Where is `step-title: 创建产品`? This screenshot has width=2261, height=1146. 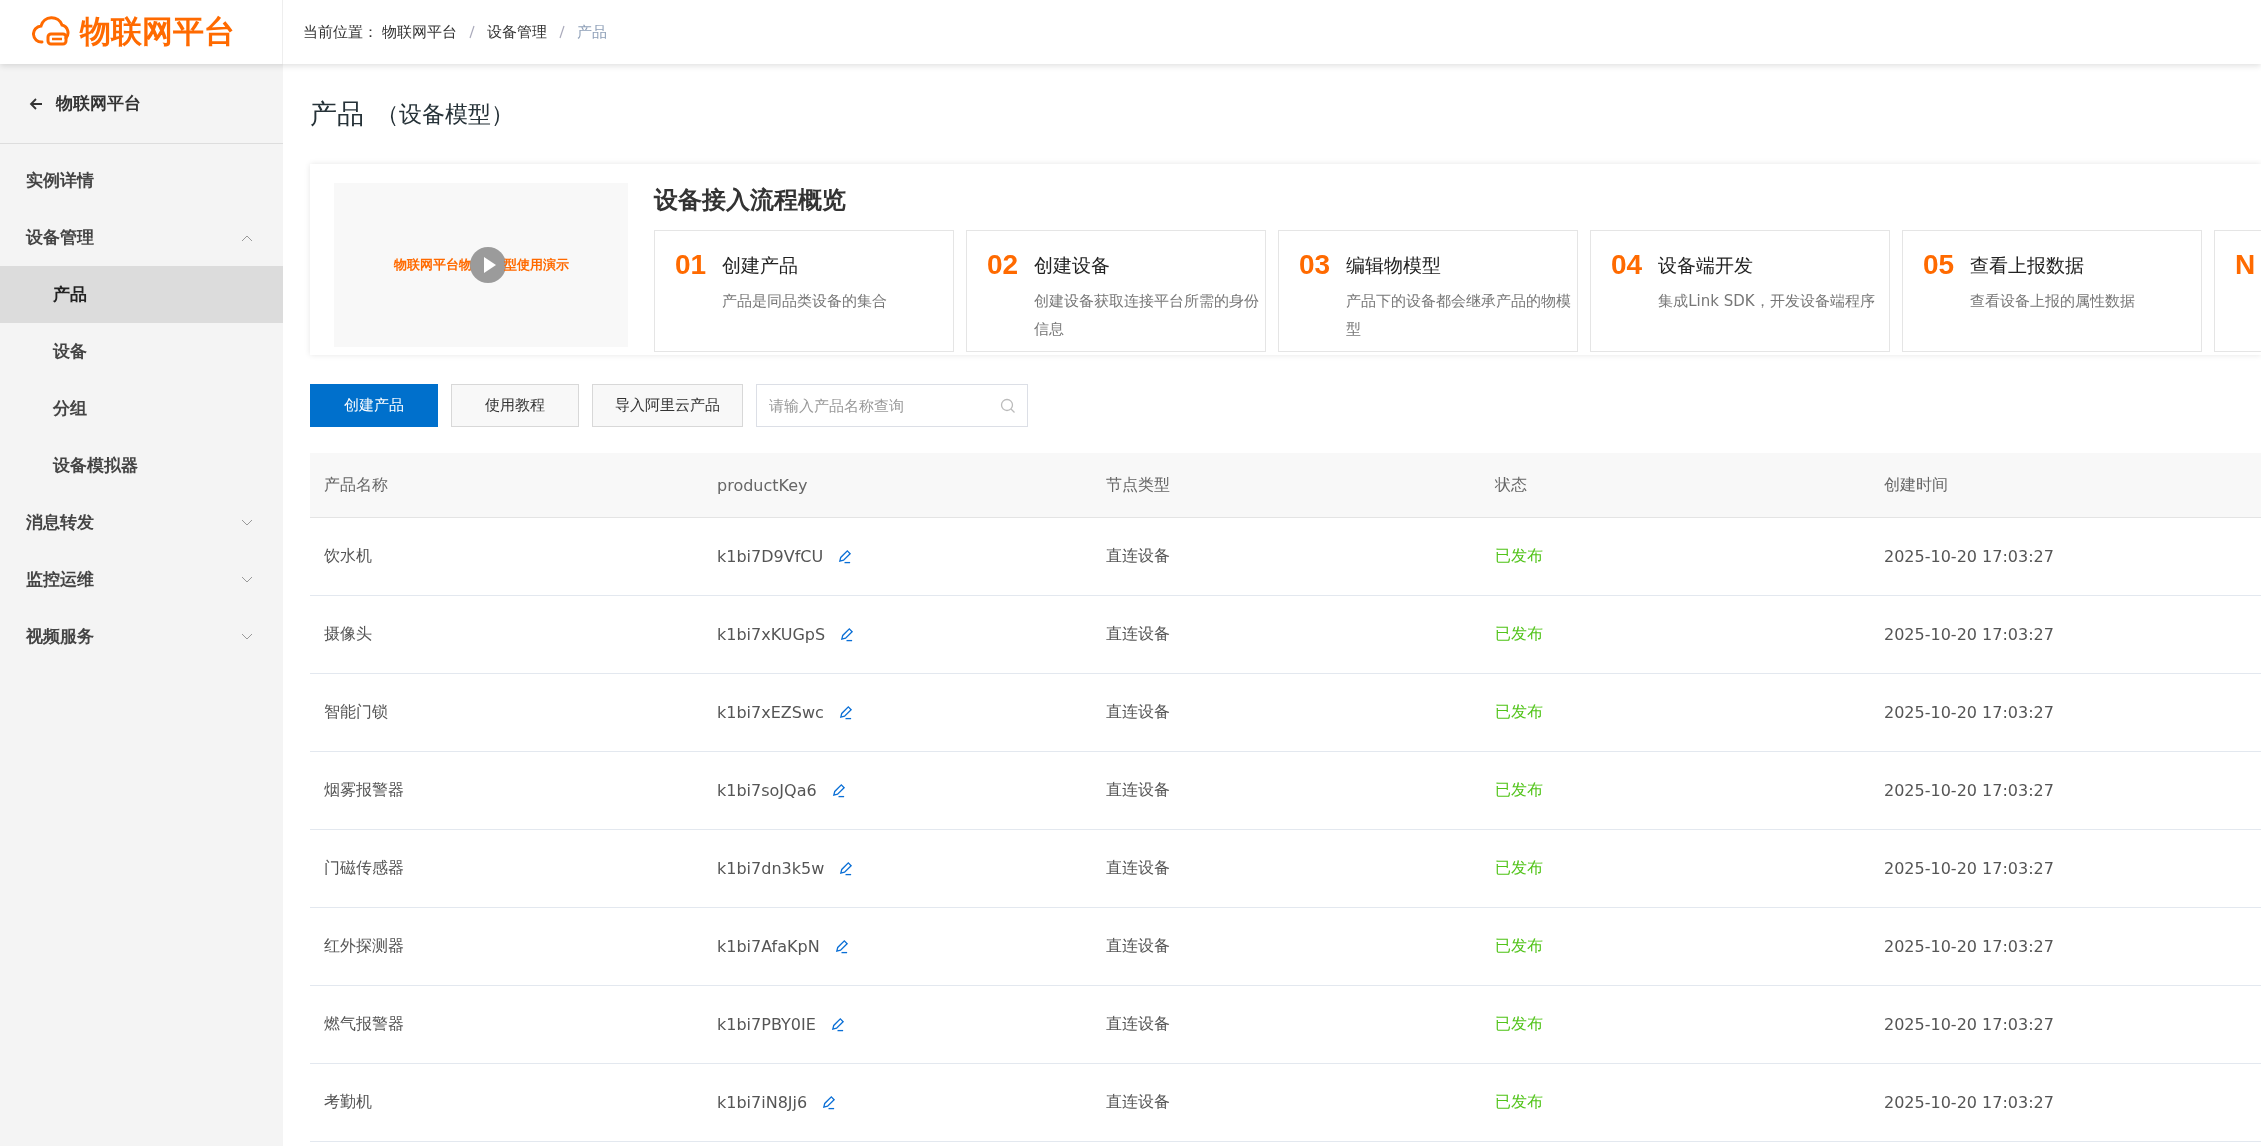 step-title: 创建产品 is located at coordinates (761, 265).